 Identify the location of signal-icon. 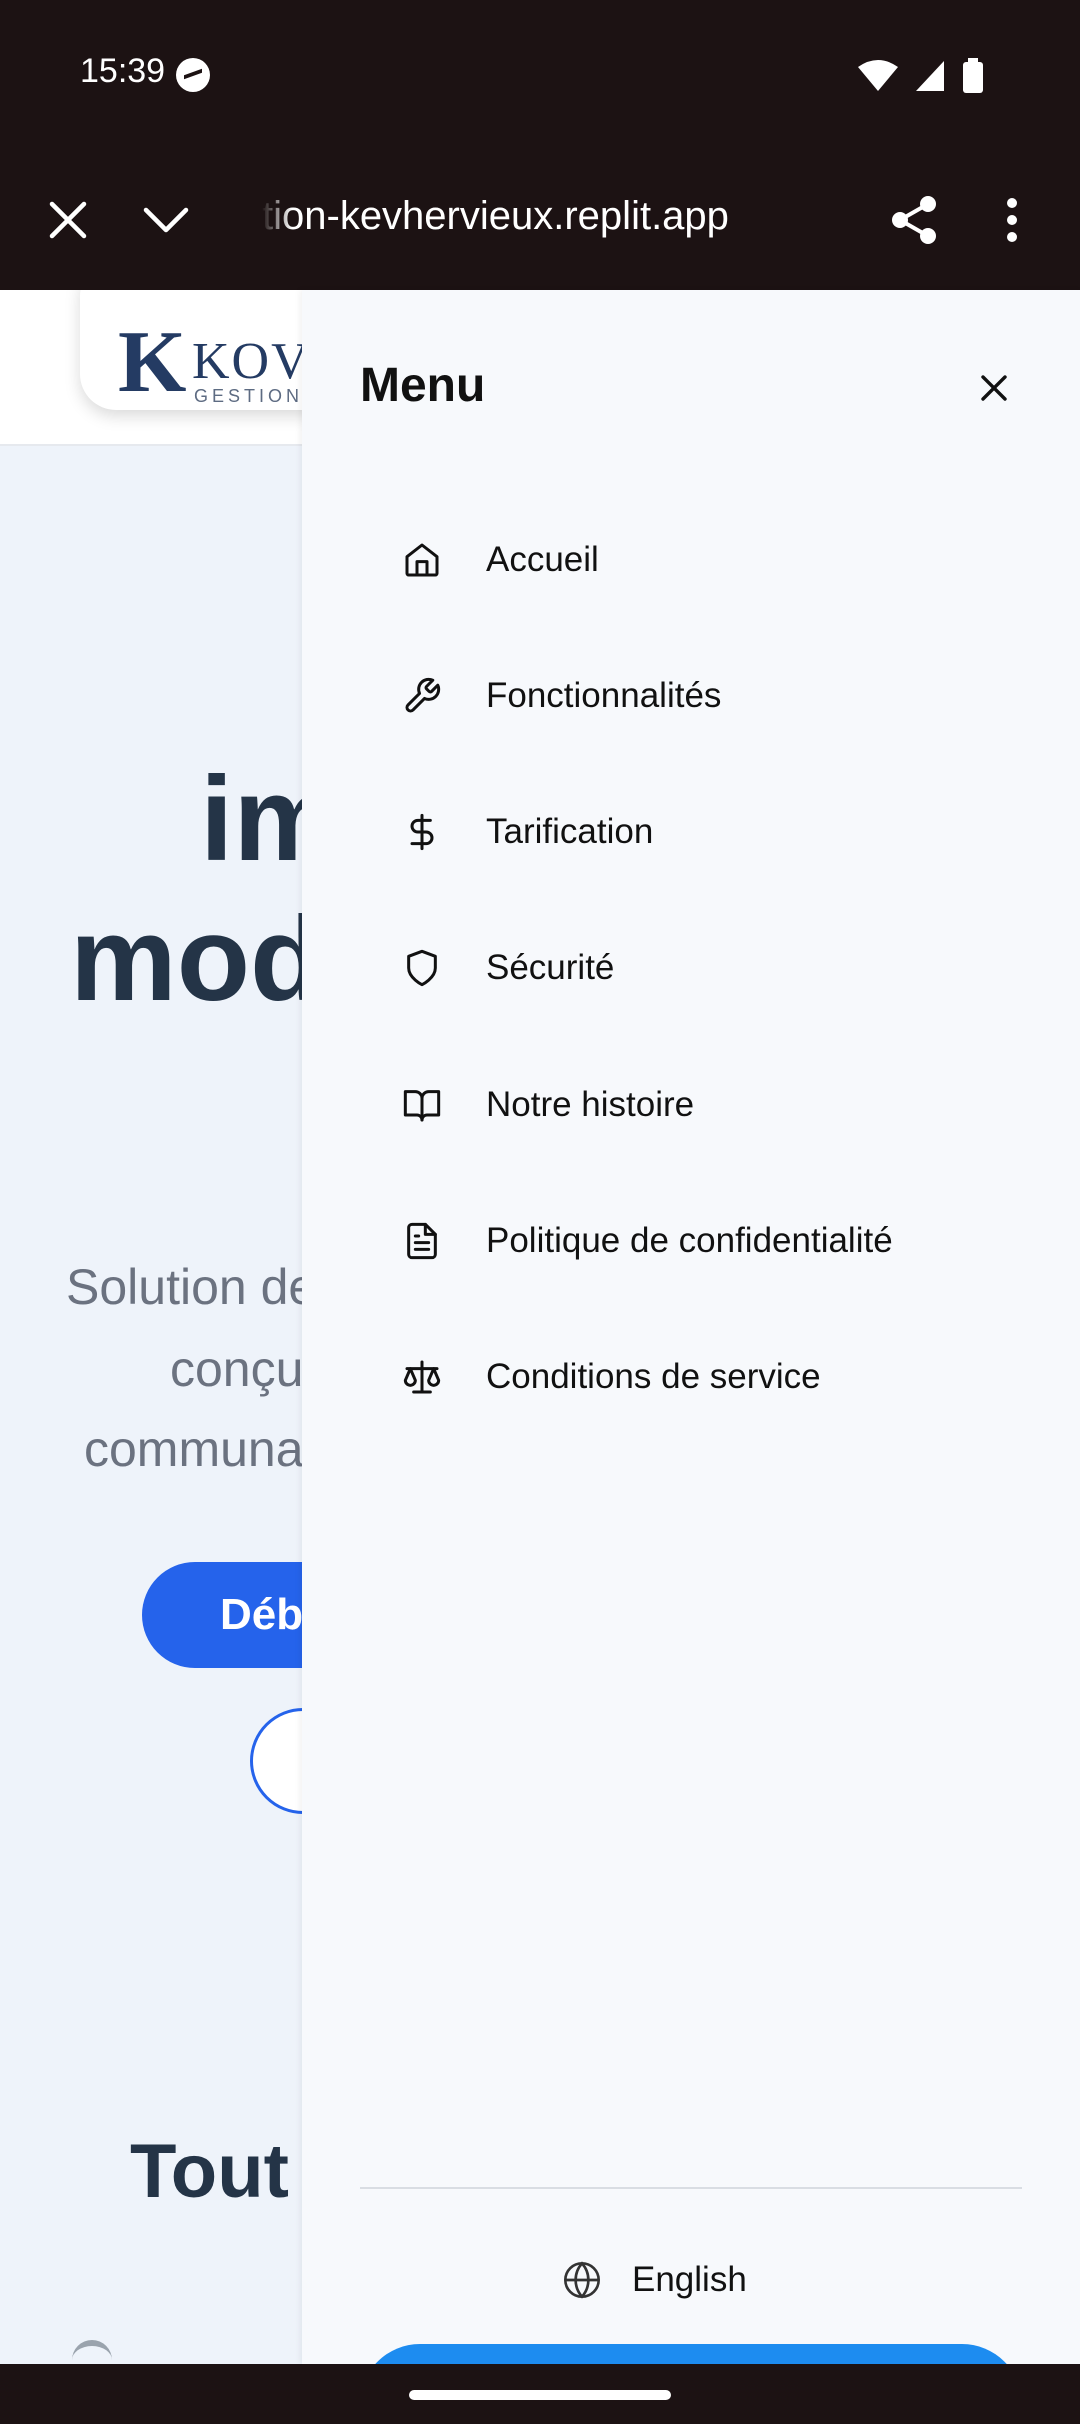
(930, 76).